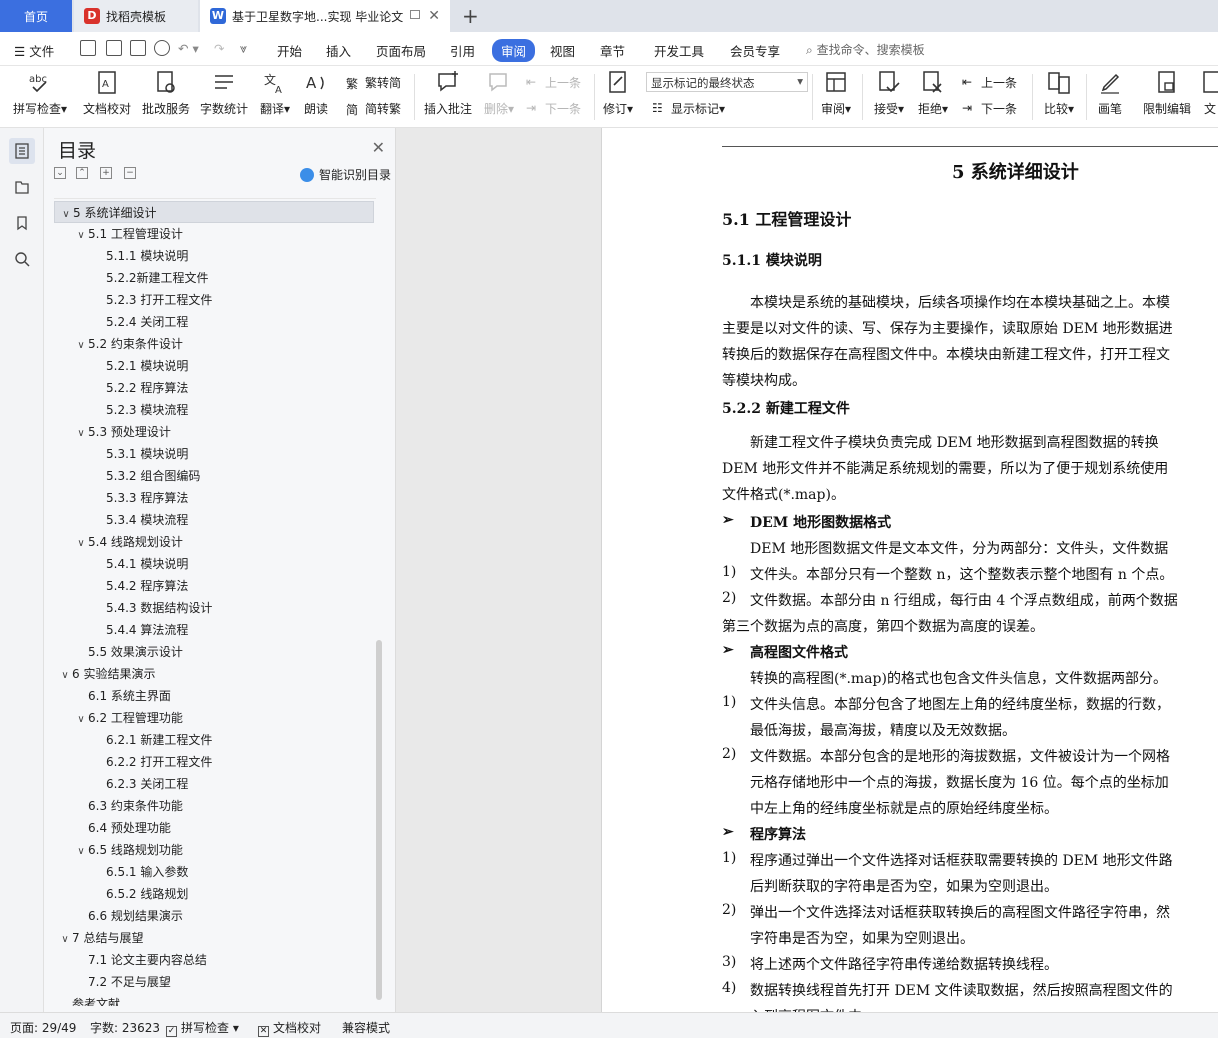  What do you see at coordinates (215, 916) in the screenshot?
I see `toc-item: 6.6 规划结果演示` at bounding box center [215, 916].